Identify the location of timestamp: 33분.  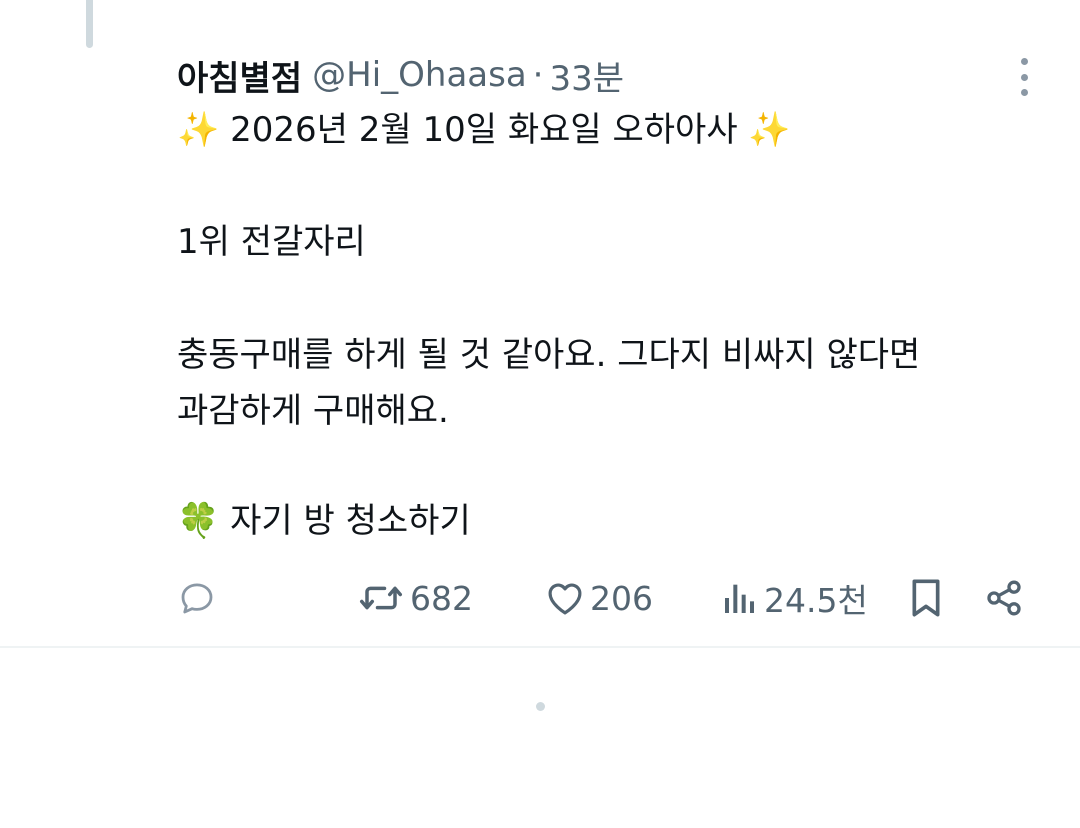
(586, 75).